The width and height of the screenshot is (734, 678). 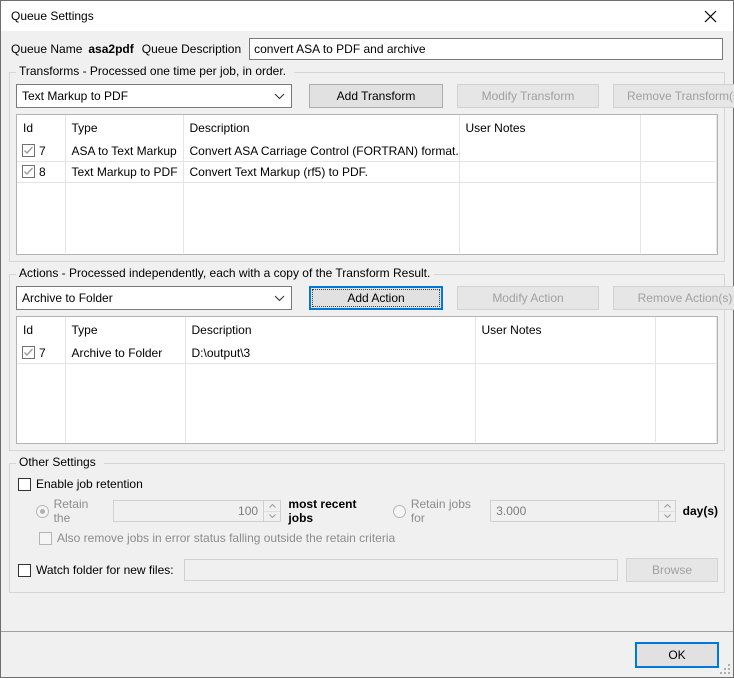 What do you see at coordinates (368, 484) in the screenshot?
I see `enable-job-retention-row: Enable job retention` at bounding box center [368, 484].